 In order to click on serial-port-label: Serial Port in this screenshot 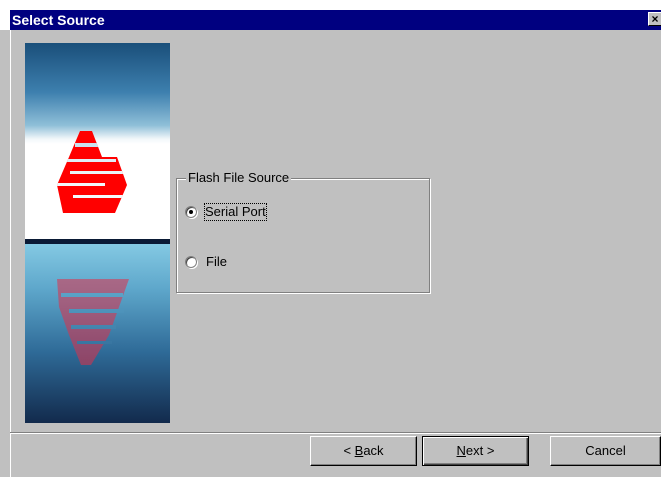, I will do `click(235, 212)`.